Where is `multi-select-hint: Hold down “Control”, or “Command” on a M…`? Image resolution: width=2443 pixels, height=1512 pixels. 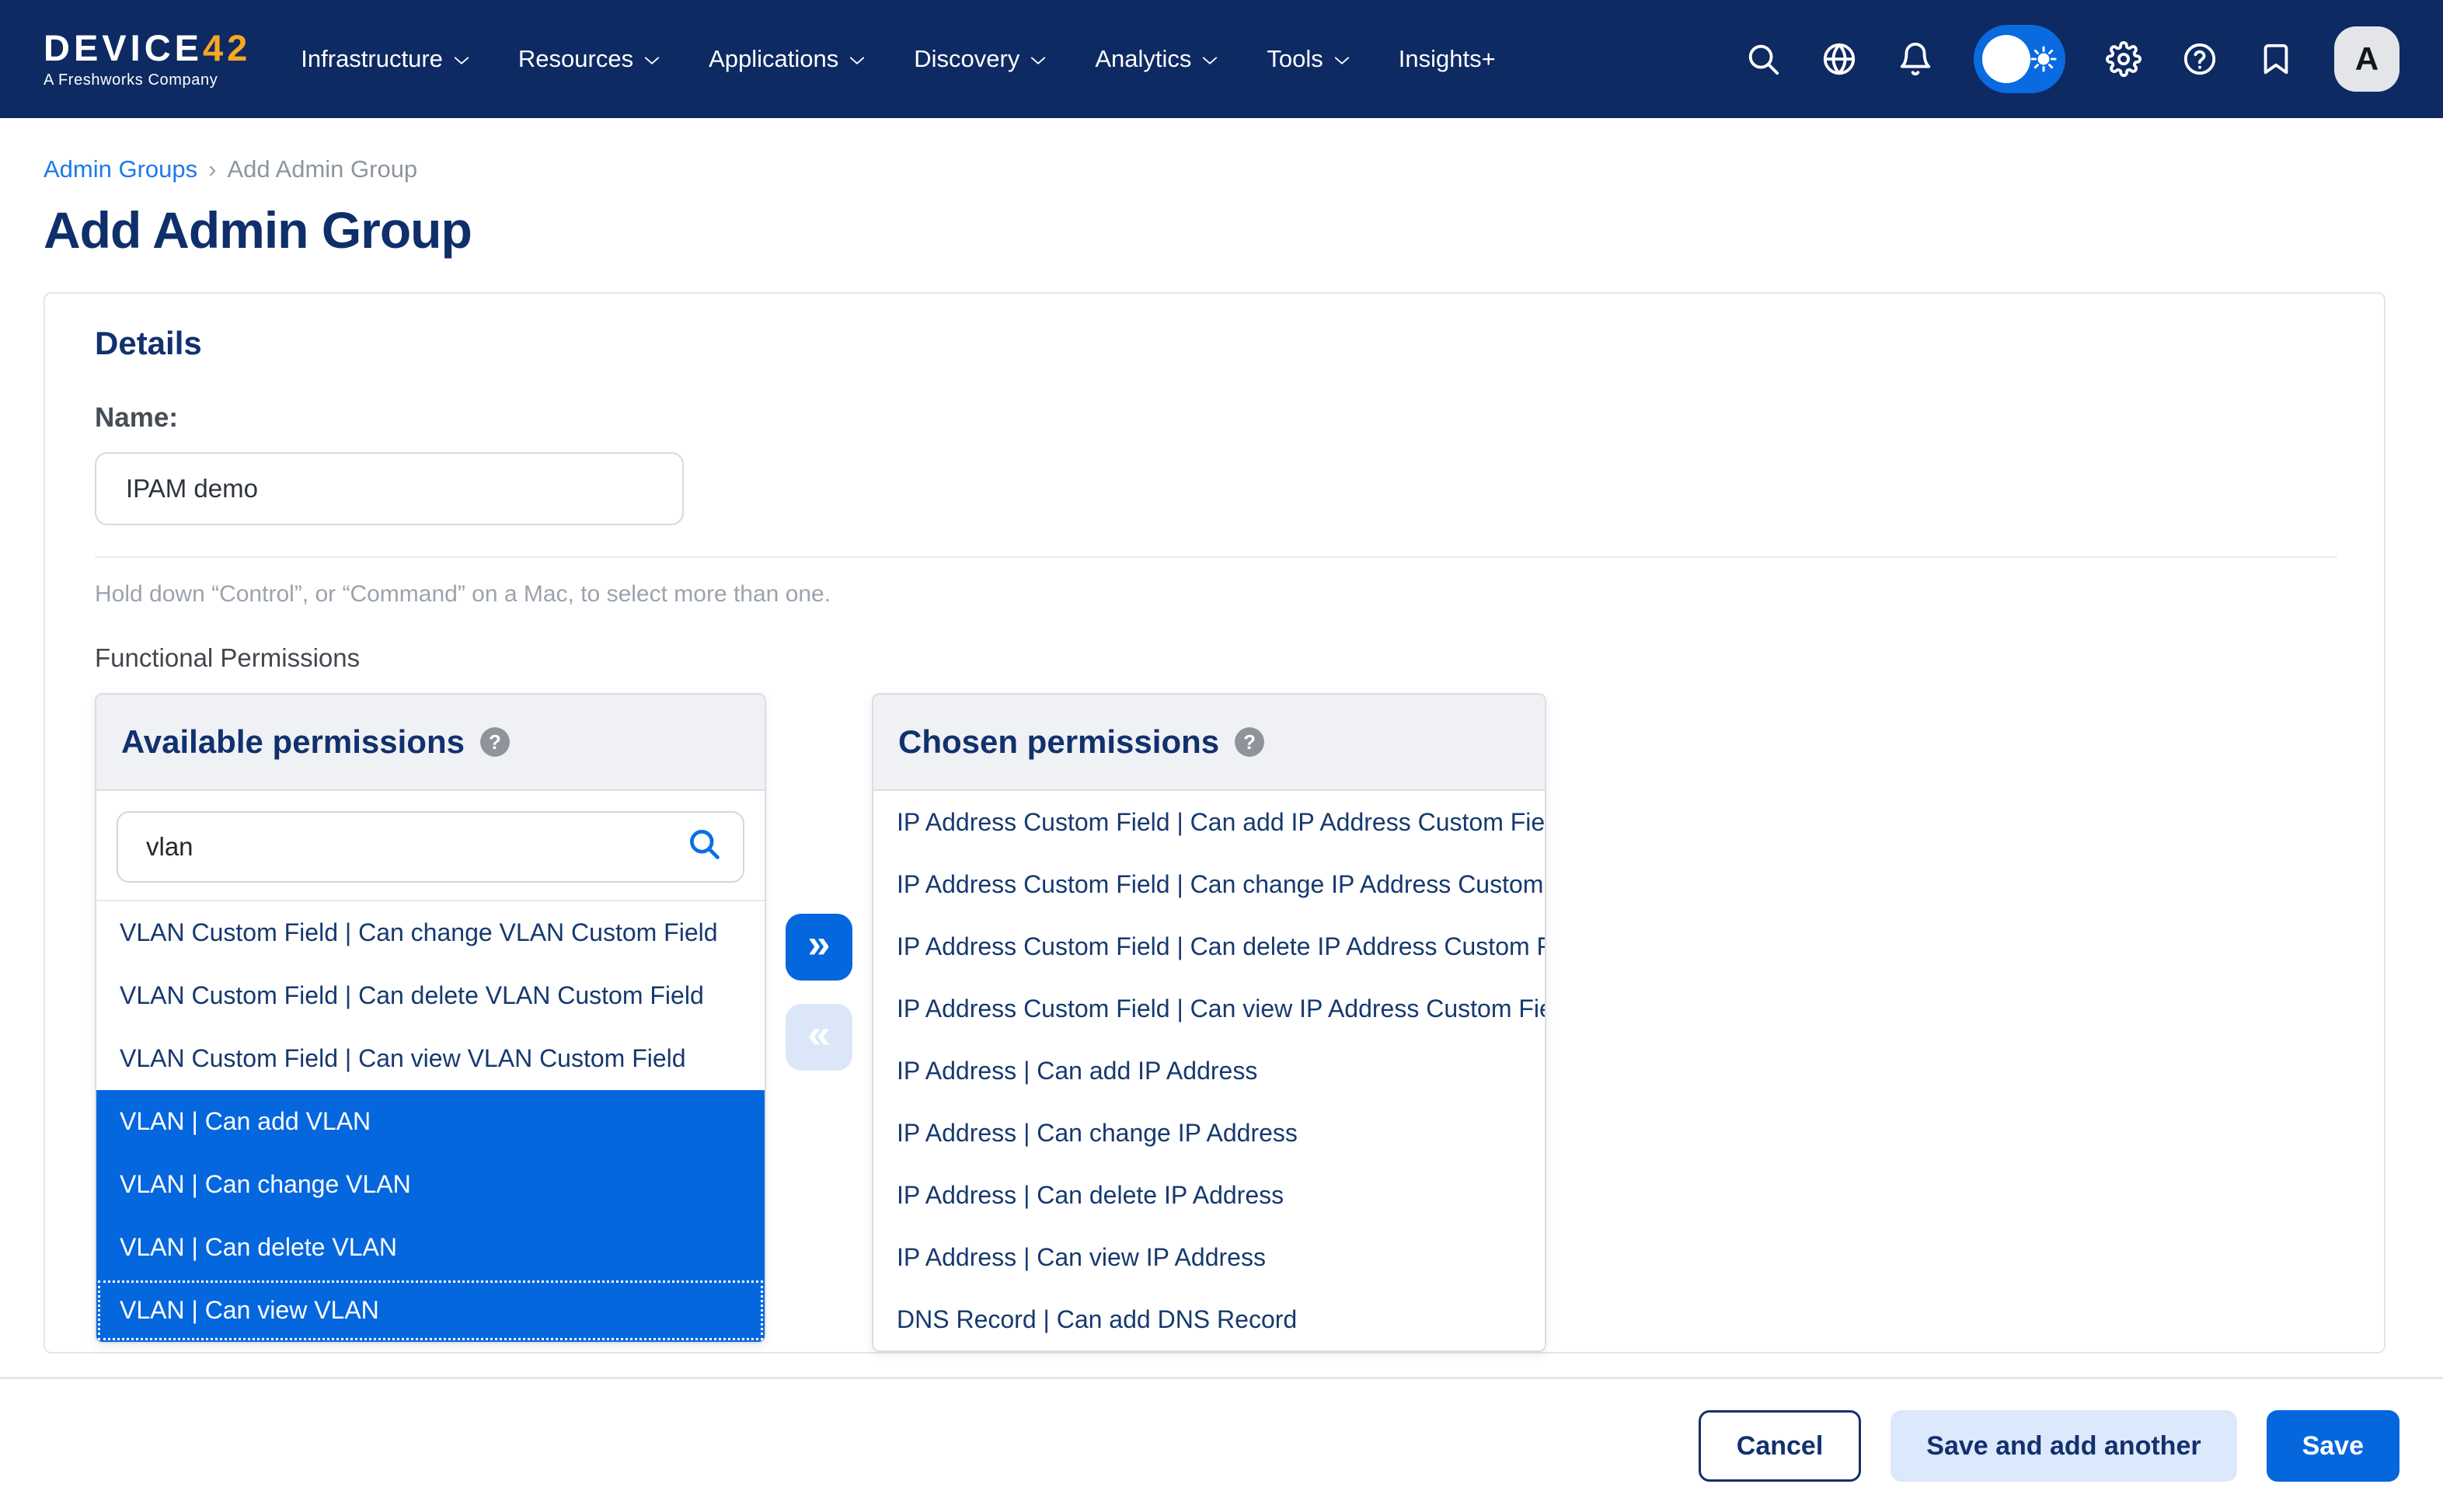
multi-select-hint: Hold down “Control”, or “Command” on a M… is located at coordinates (463, 594).